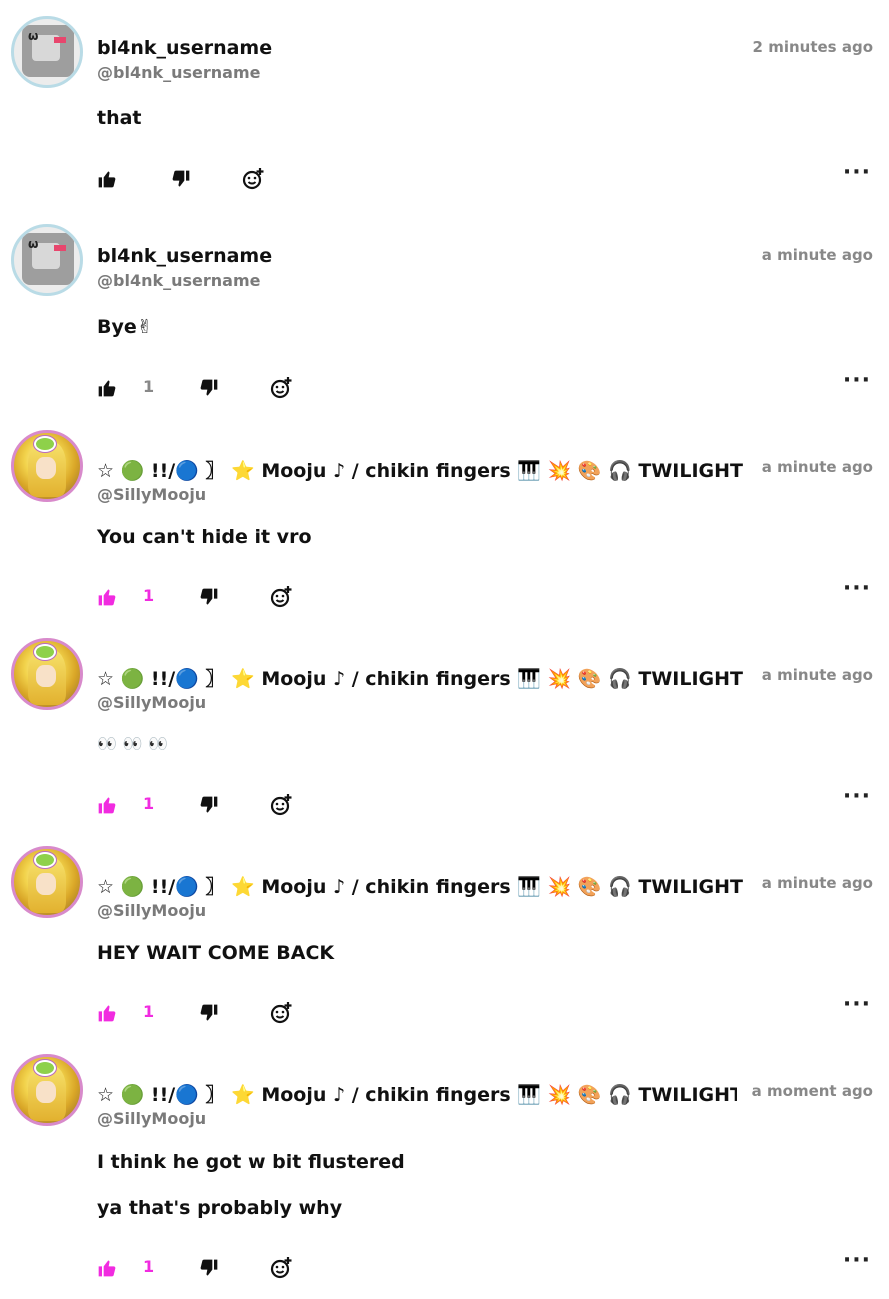 This screenshot has height=1299, width=889. What do you see at coordinates (204, 537) in the screenshot?
I see `comment-text: You can't hide it vro` at bounding box center [204, 537].